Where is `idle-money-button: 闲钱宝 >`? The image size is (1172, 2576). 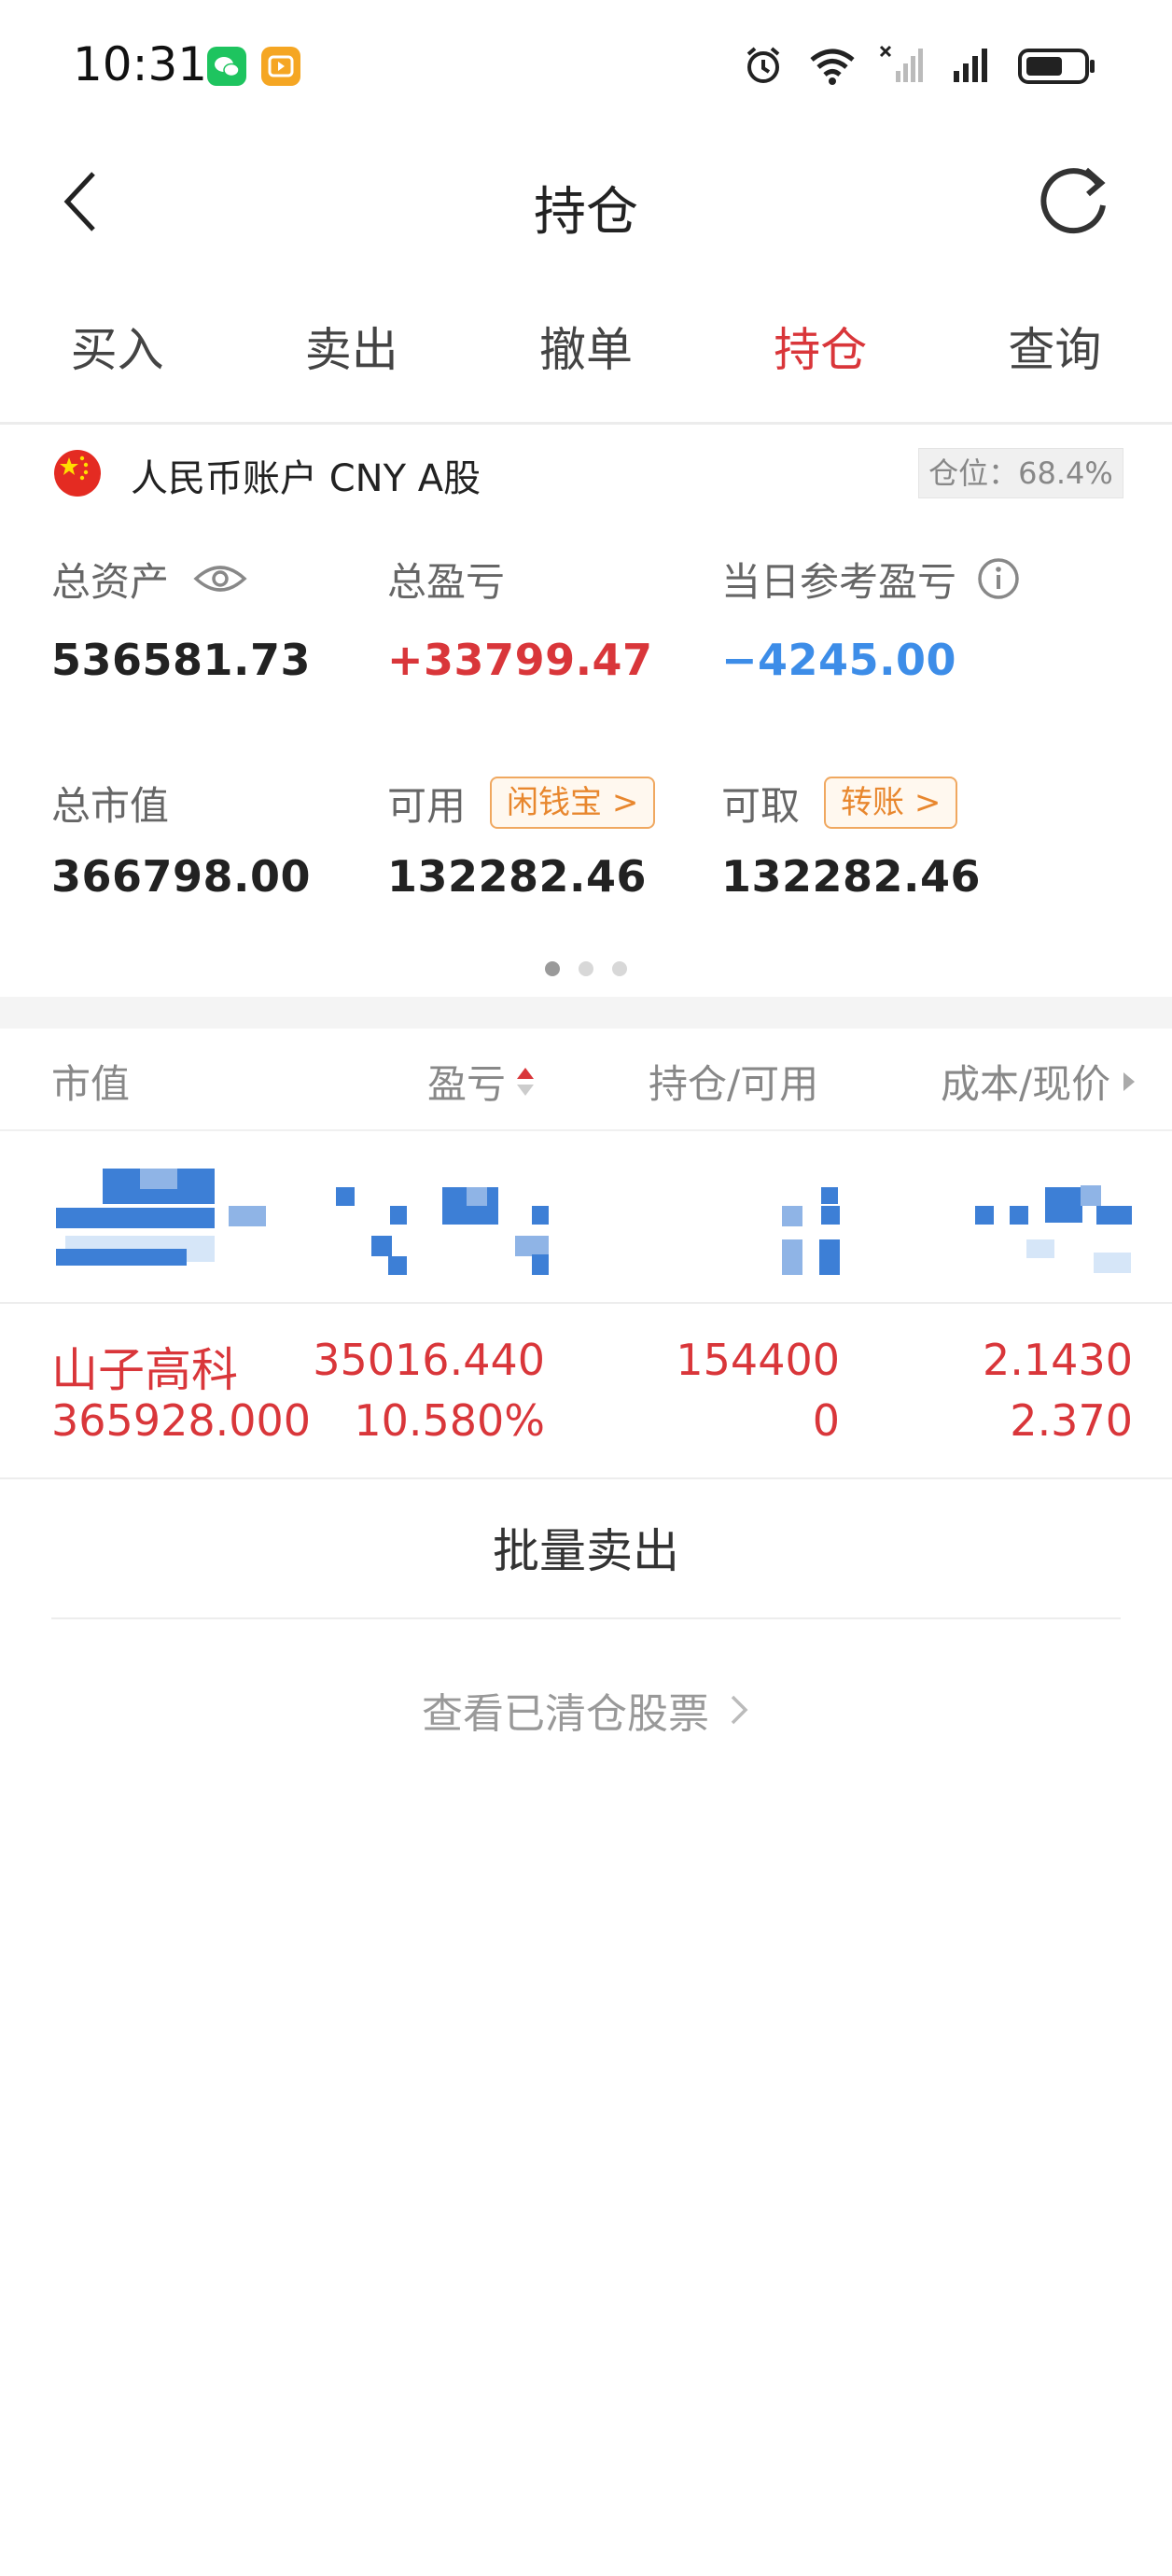
idle-money-button: 闲钱宝 > is located at coordinates (573, 803).